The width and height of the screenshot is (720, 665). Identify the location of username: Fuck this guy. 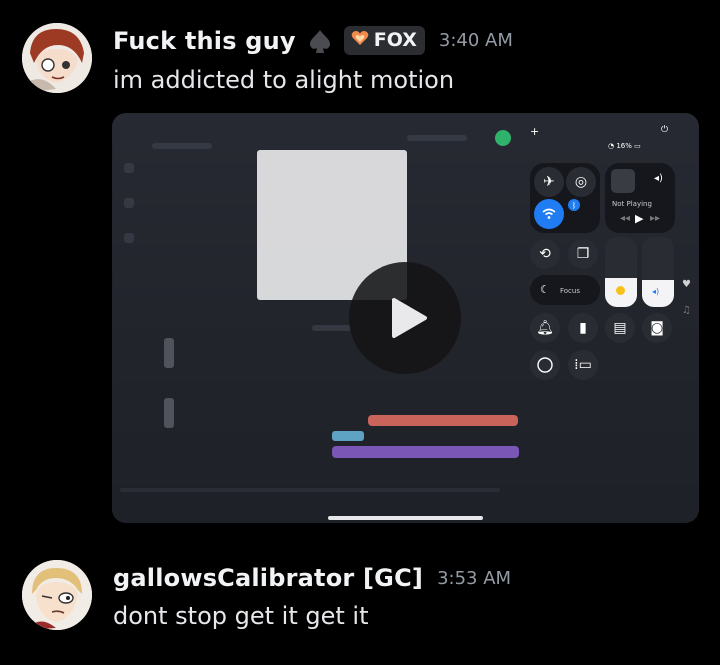
(204, 41).